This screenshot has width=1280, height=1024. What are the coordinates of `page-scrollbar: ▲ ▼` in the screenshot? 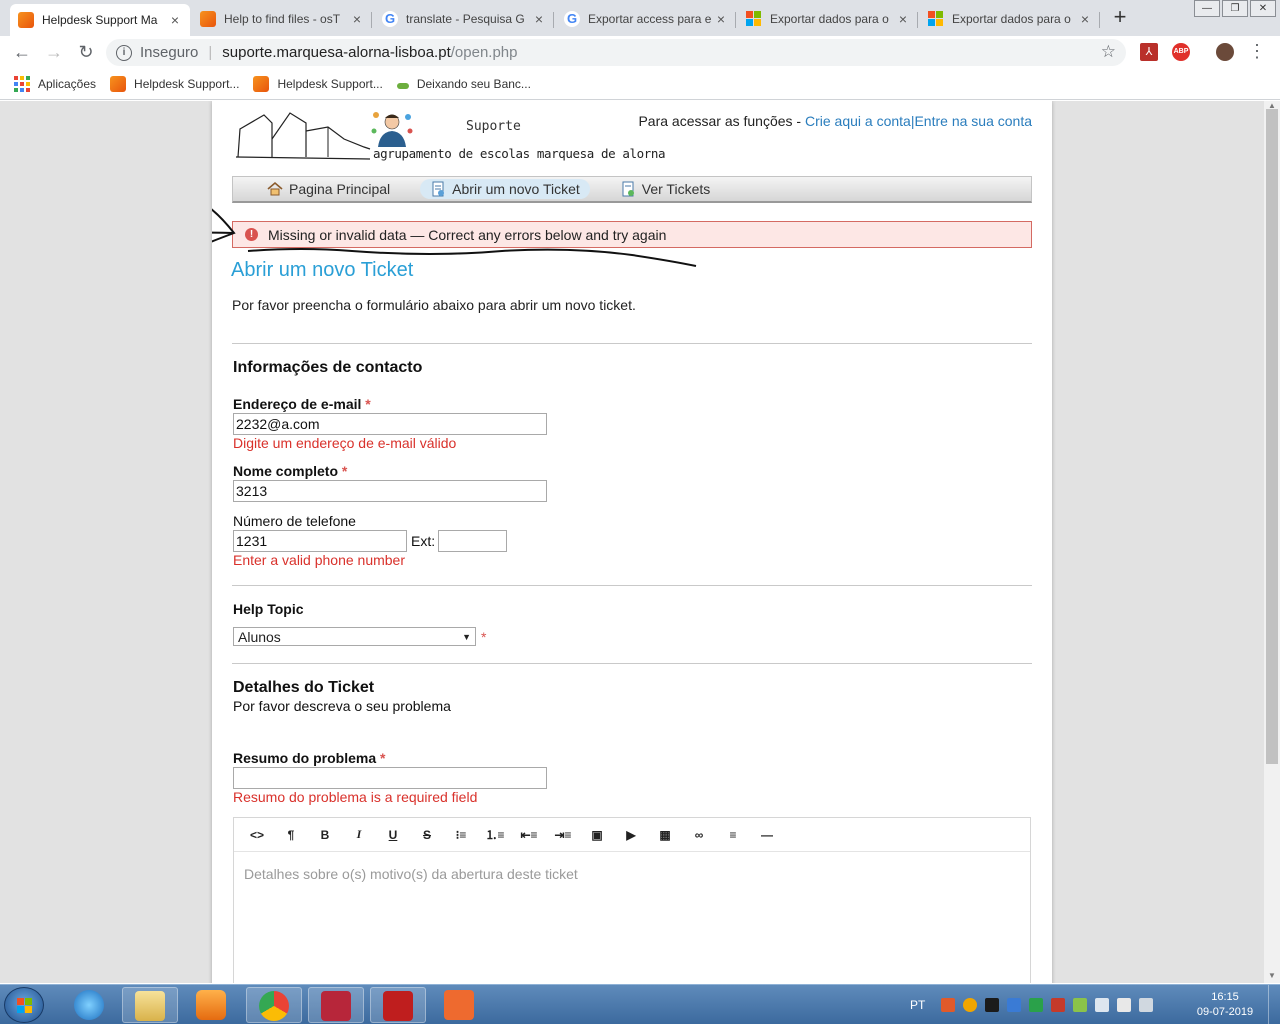 It's located at (1272, 542).